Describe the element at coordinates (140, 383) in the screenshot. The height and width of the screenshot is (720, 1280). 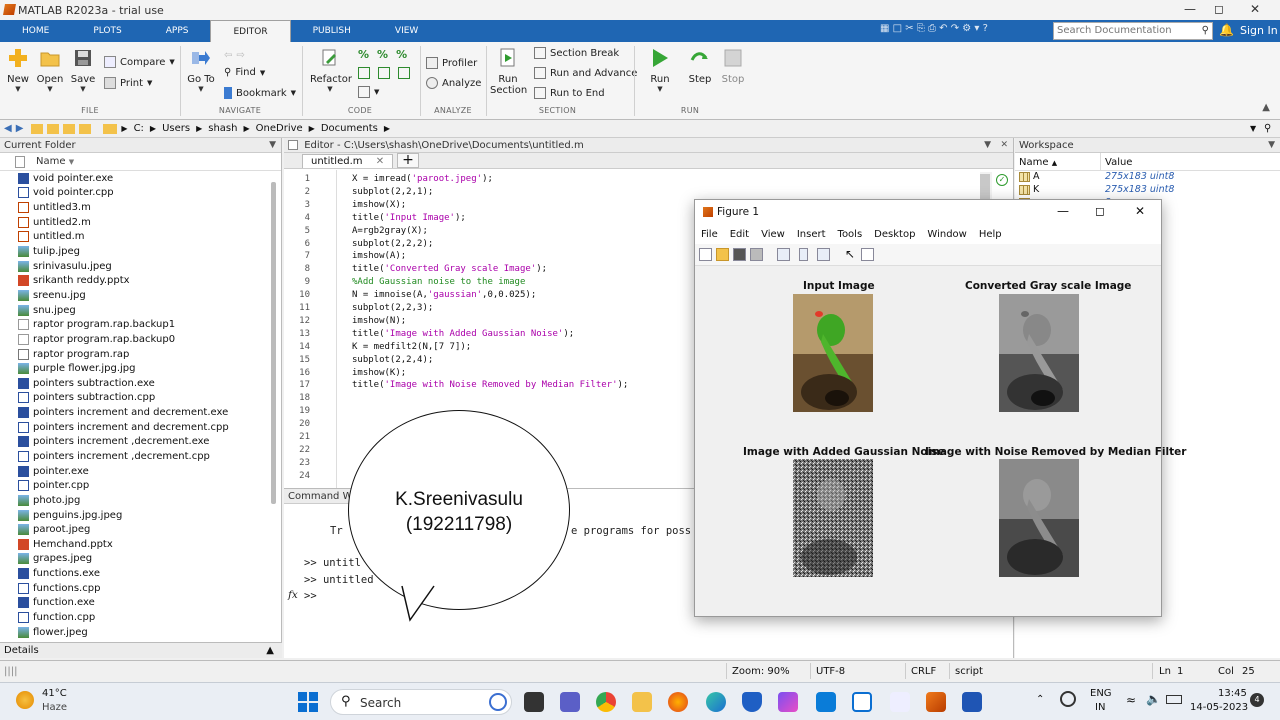
I see `file-list-item: pointers subtraction.exe` at that location.